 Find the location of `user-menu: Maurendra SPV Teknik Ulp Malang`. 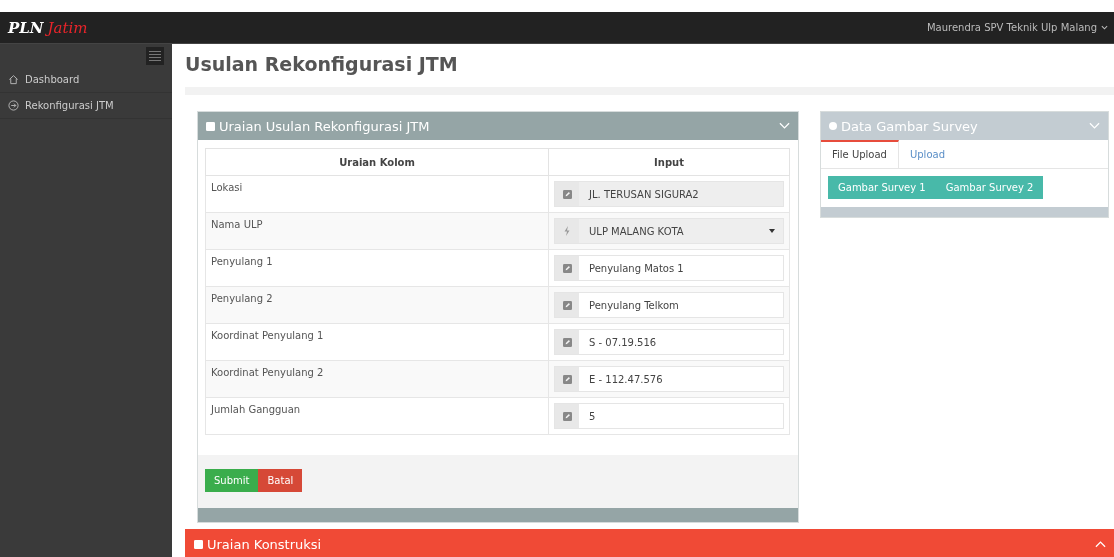

user-menu: Maurendra SPV Teknik Ulp Malang is located at coordinates (1017, 27).